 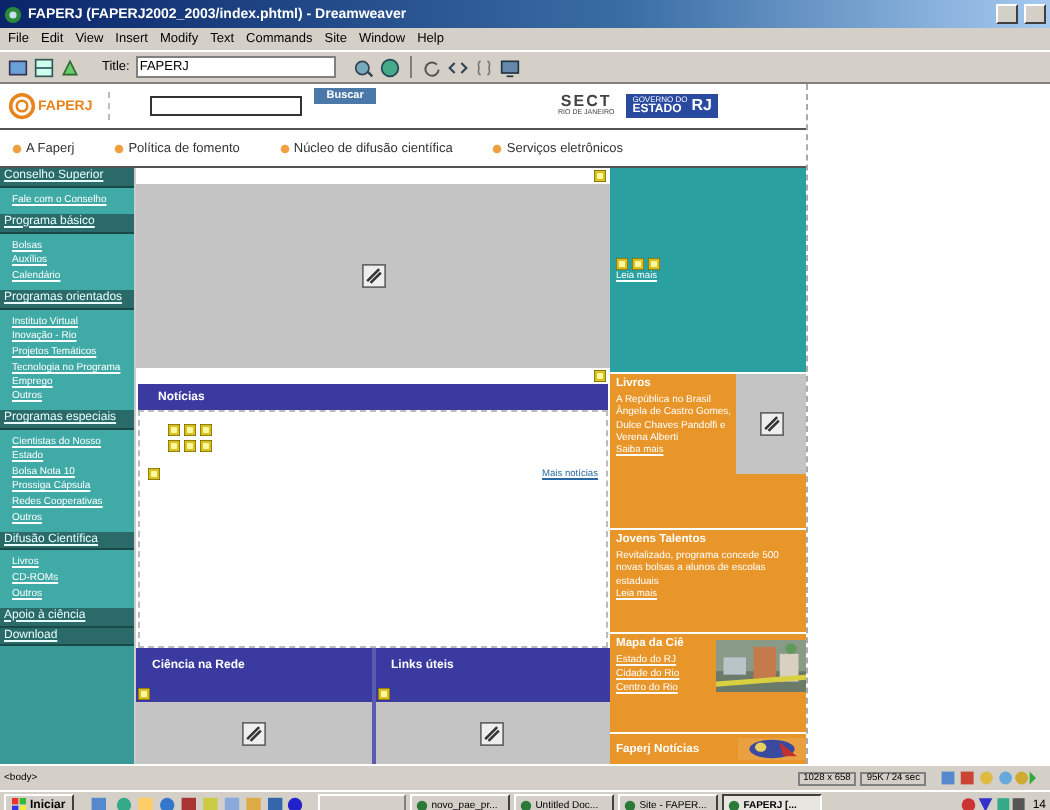 I want to click on layout-icon, so click(x=18, y=67).